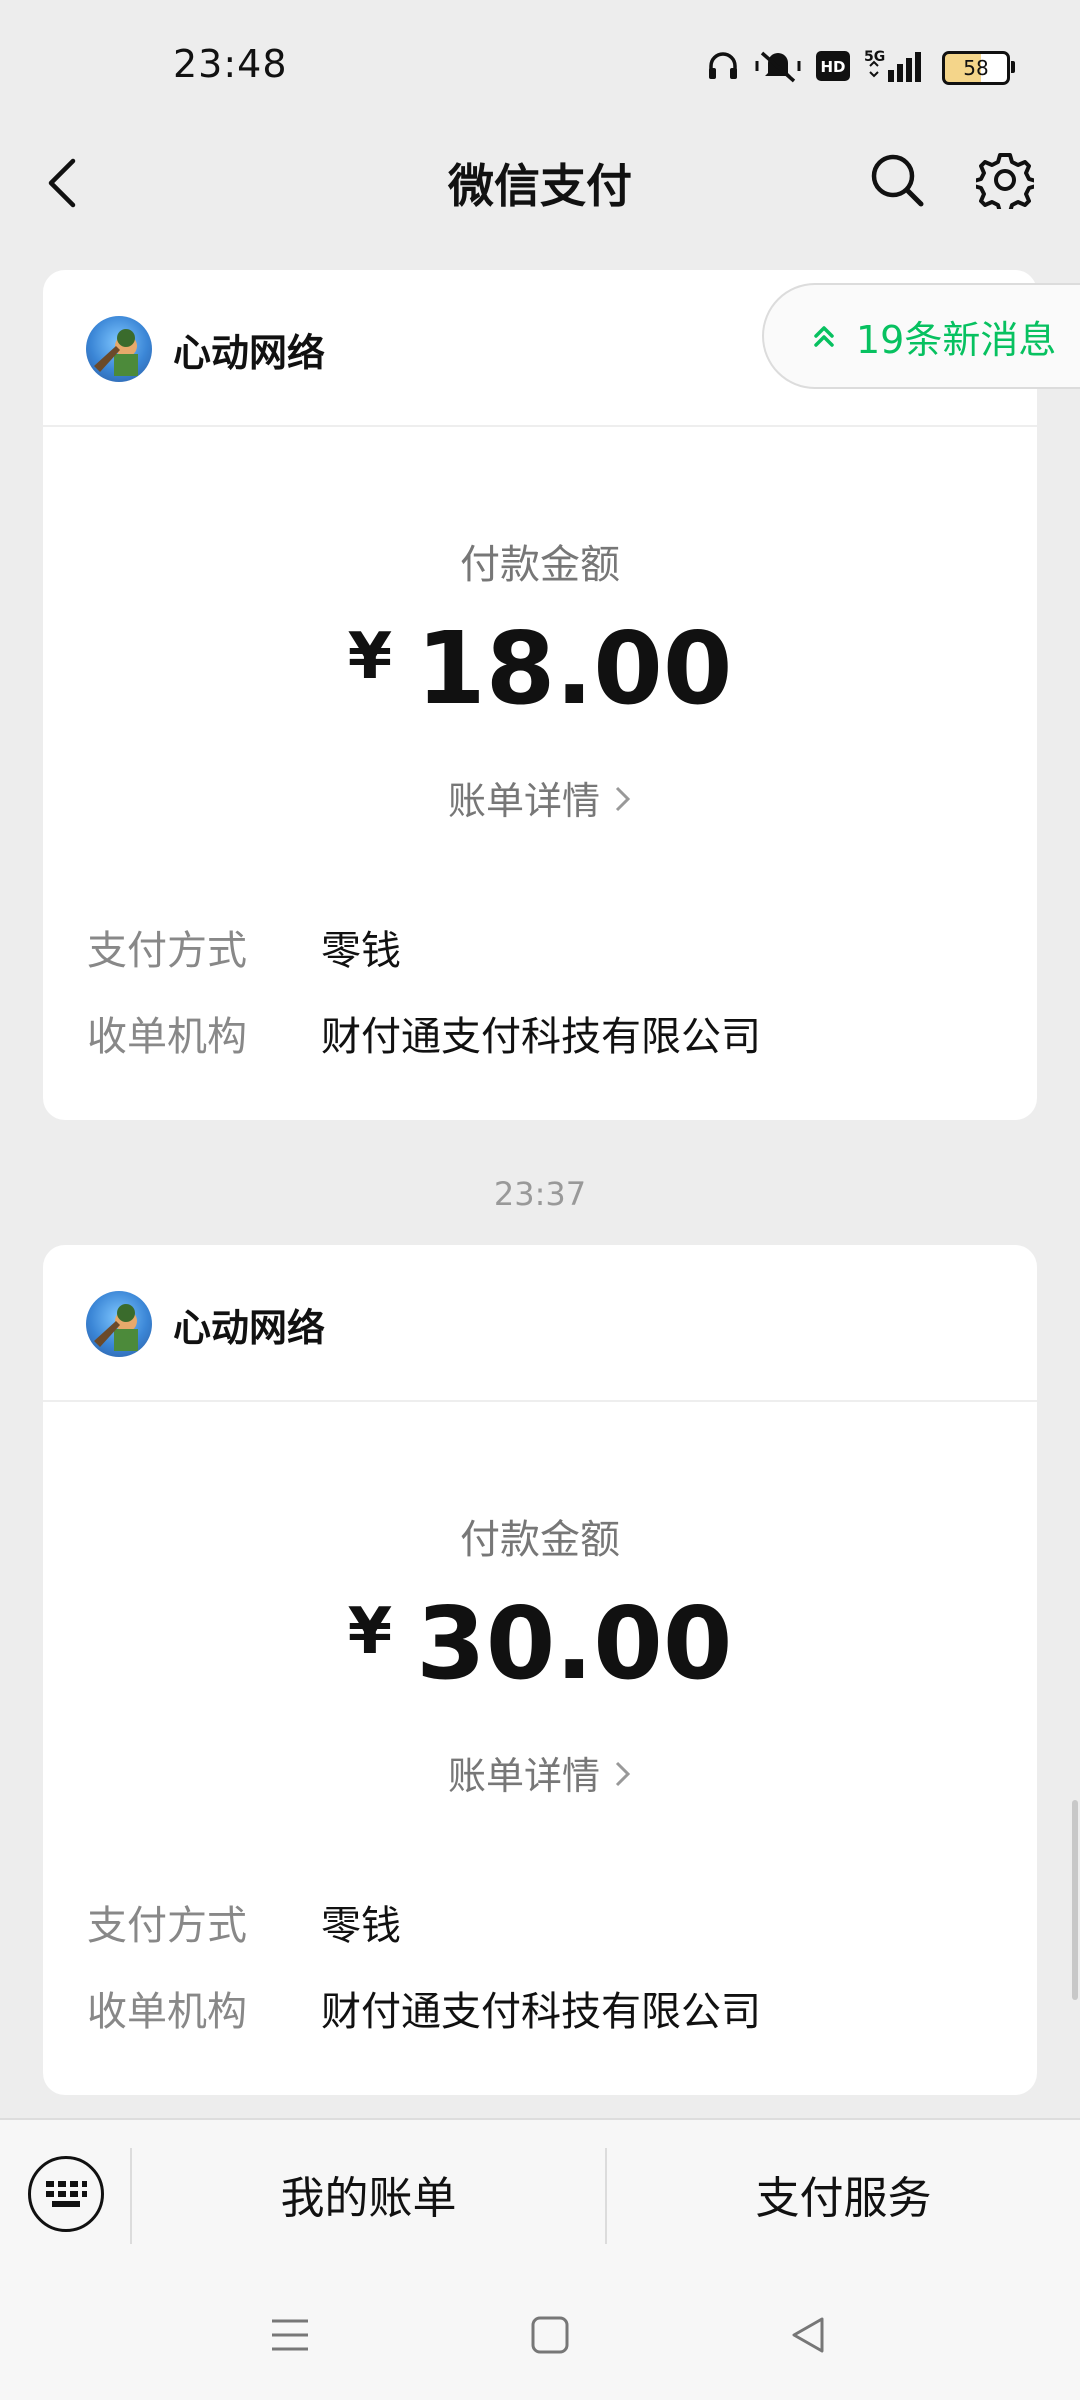 The height and width of the screenshot is (2400, 1080). What do you see at coordinates (540, 1194) in the screenshot?
I see `message-timestamp: 23:37` at bounding box center [540, 1194].